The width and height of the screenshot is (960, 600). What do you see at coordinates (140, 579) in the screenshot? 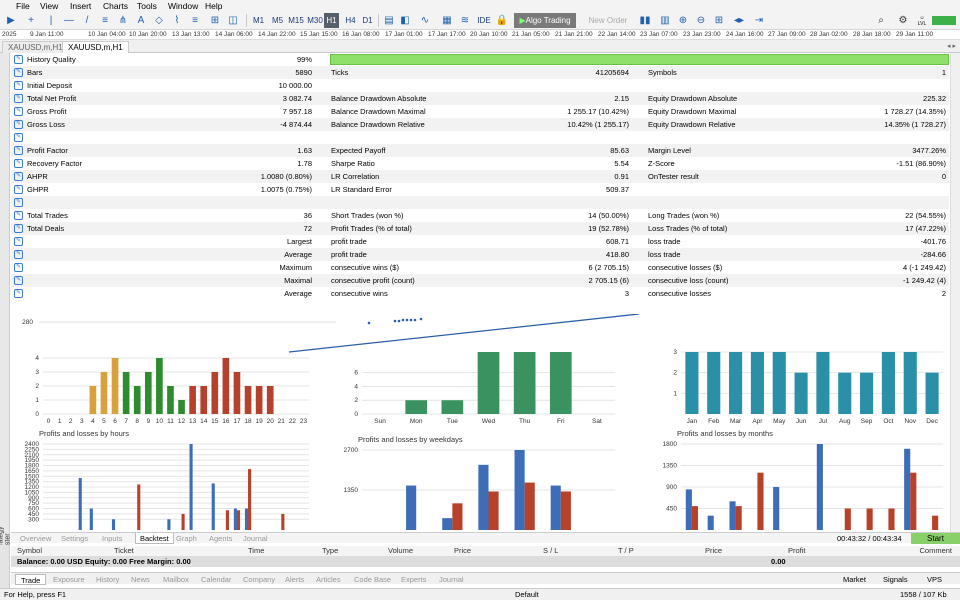
I see `terminal-tab-news: News` at bounding box center [140, 579].